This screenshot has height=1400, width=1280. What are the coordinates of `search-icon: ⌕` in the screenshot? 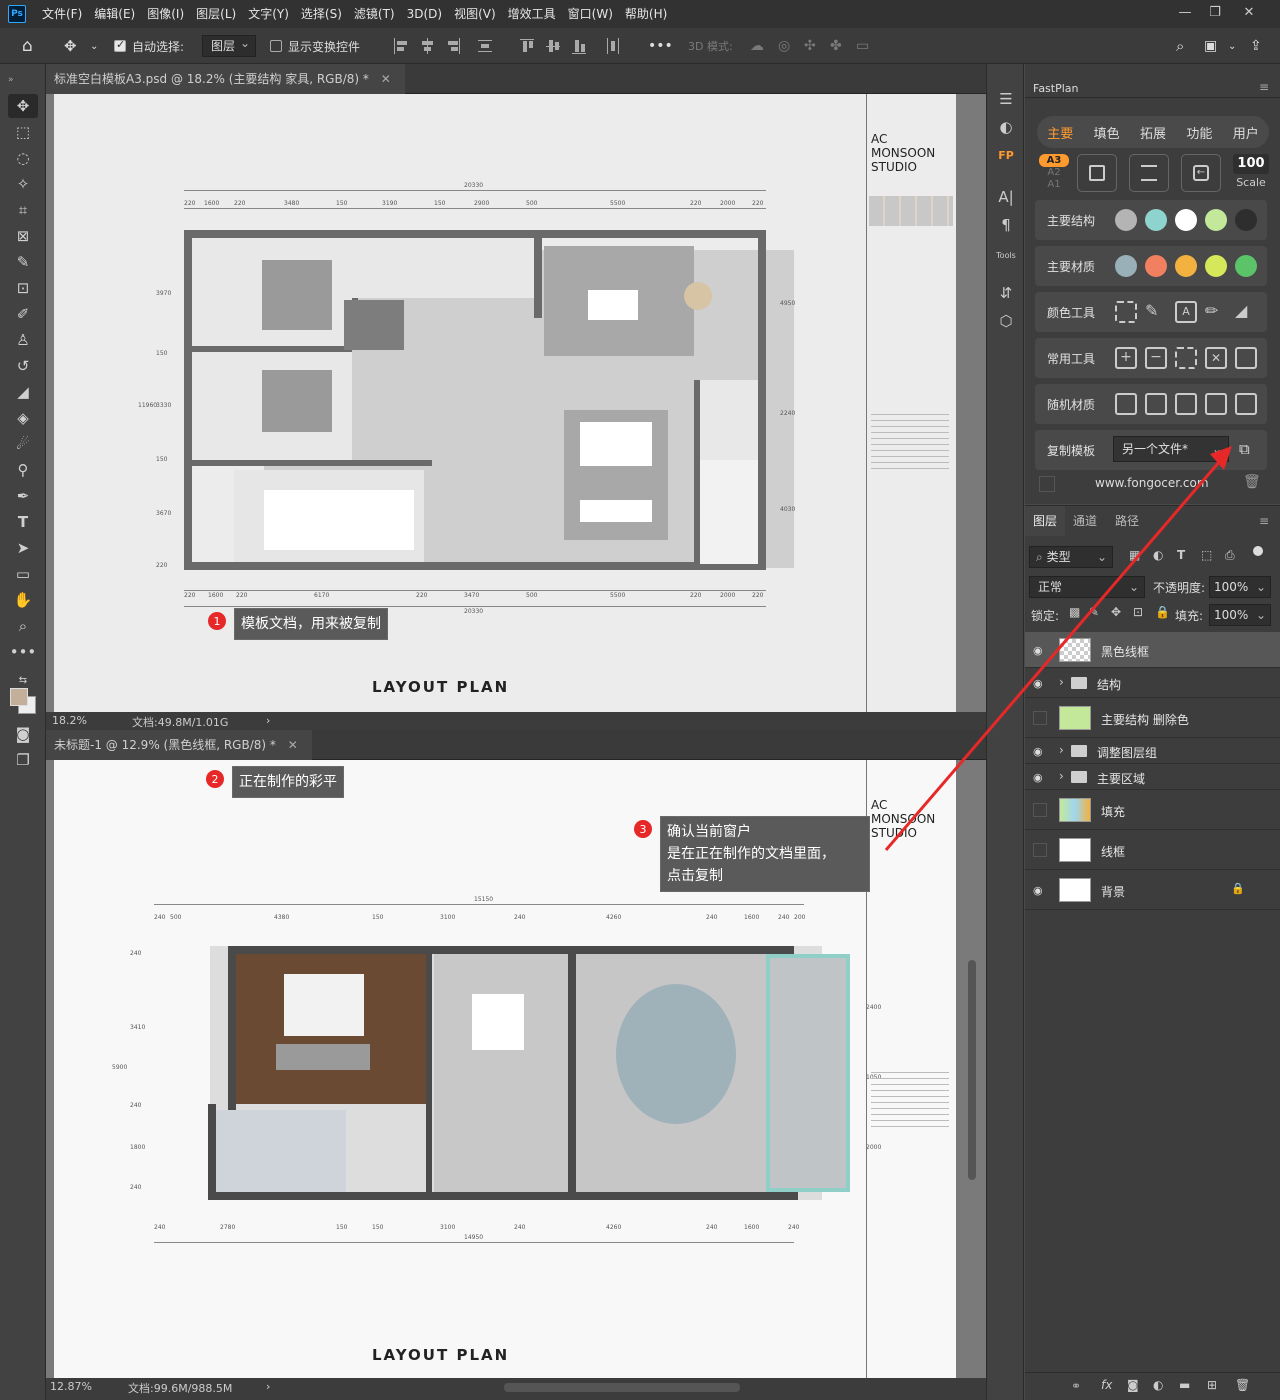 It's located at (1180, 46).